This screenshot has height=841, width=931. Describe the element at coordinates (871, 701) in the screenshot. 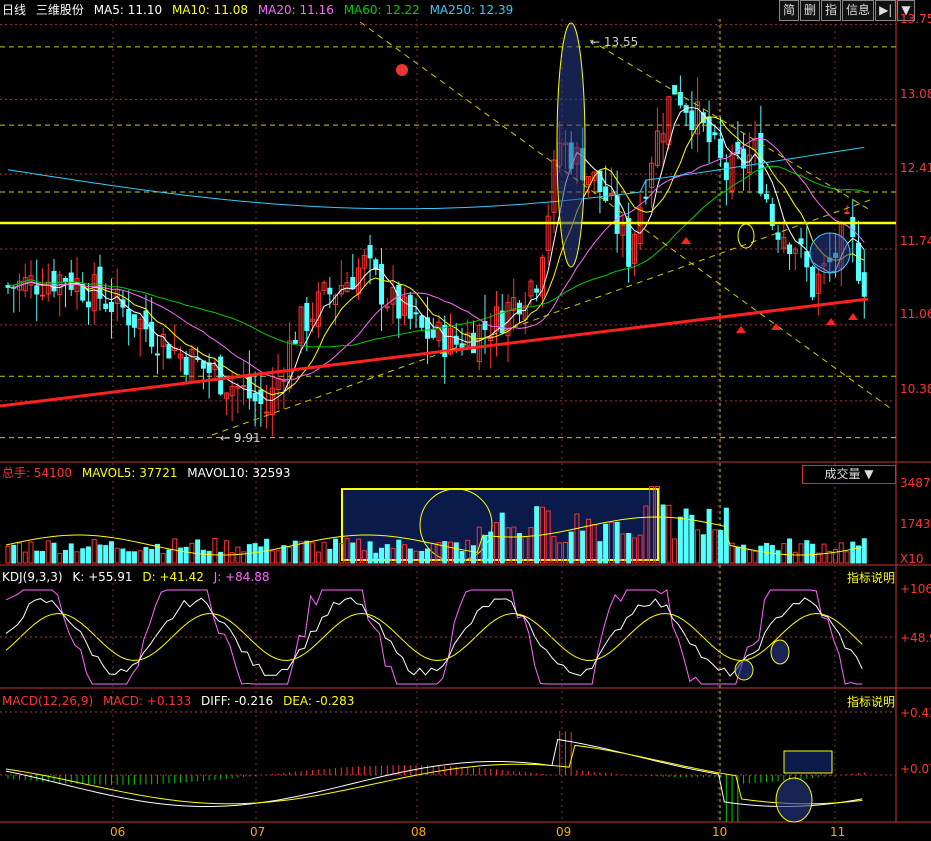

I see `macd-explain-link: 指标说明` at that location.